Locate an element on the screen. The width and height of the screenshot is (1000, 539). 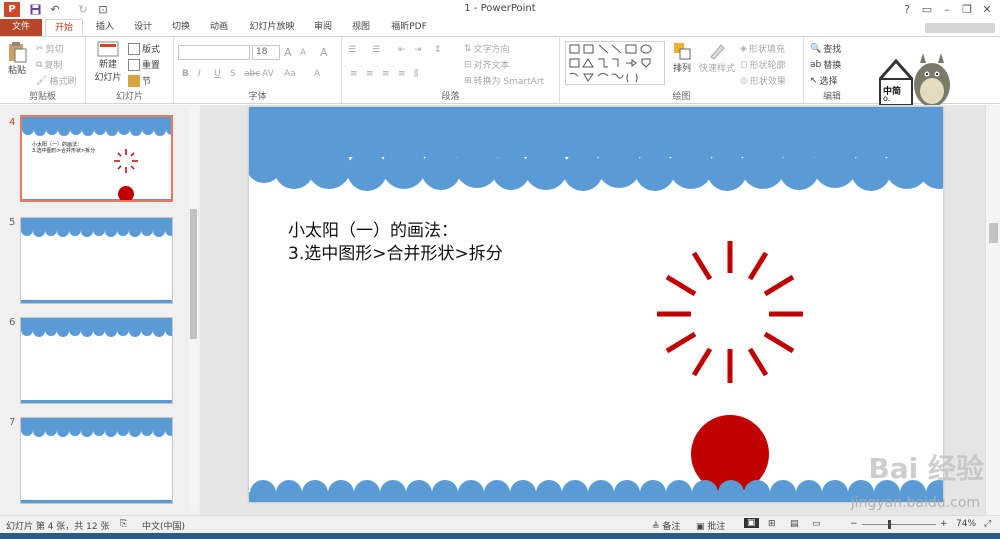
increase-indent-button: ⇥ is located at coordinates (418, 50).